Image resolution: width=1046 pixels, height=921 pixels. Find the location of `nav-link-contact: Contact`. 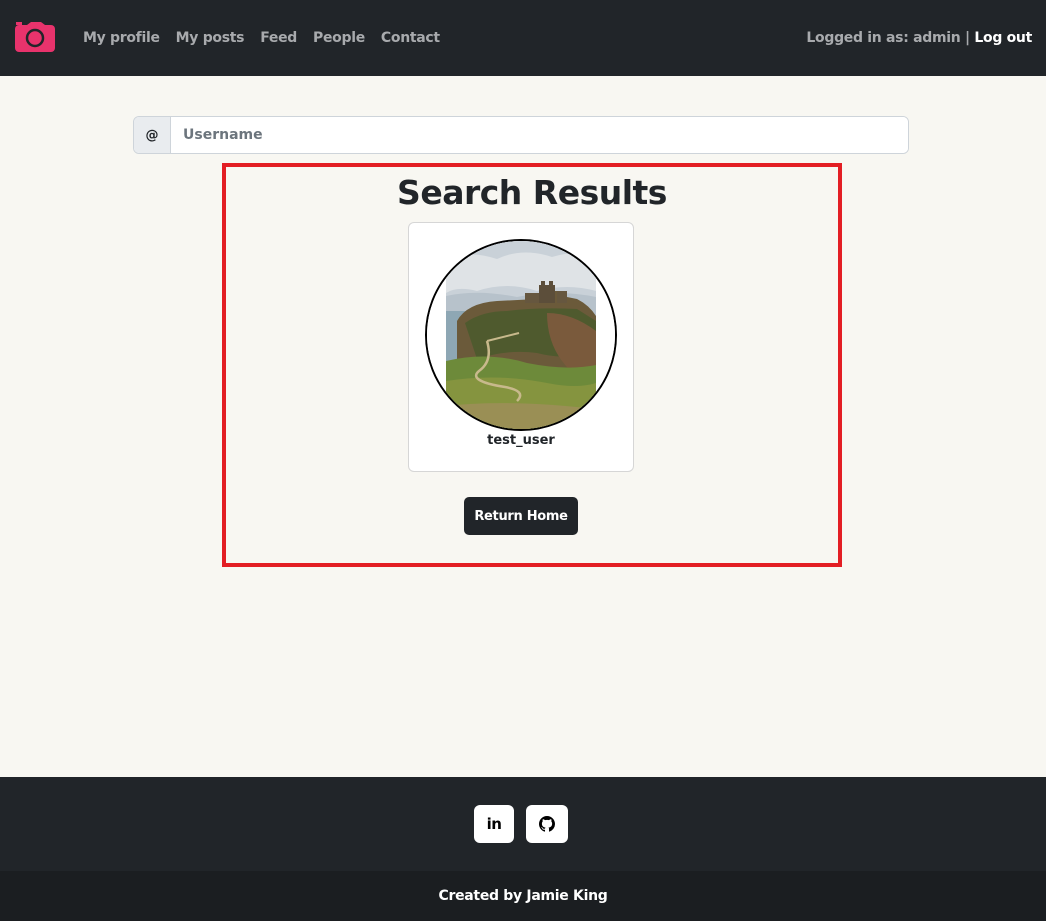

nav-link-contact: Contact is located at coordinates (410, 38).